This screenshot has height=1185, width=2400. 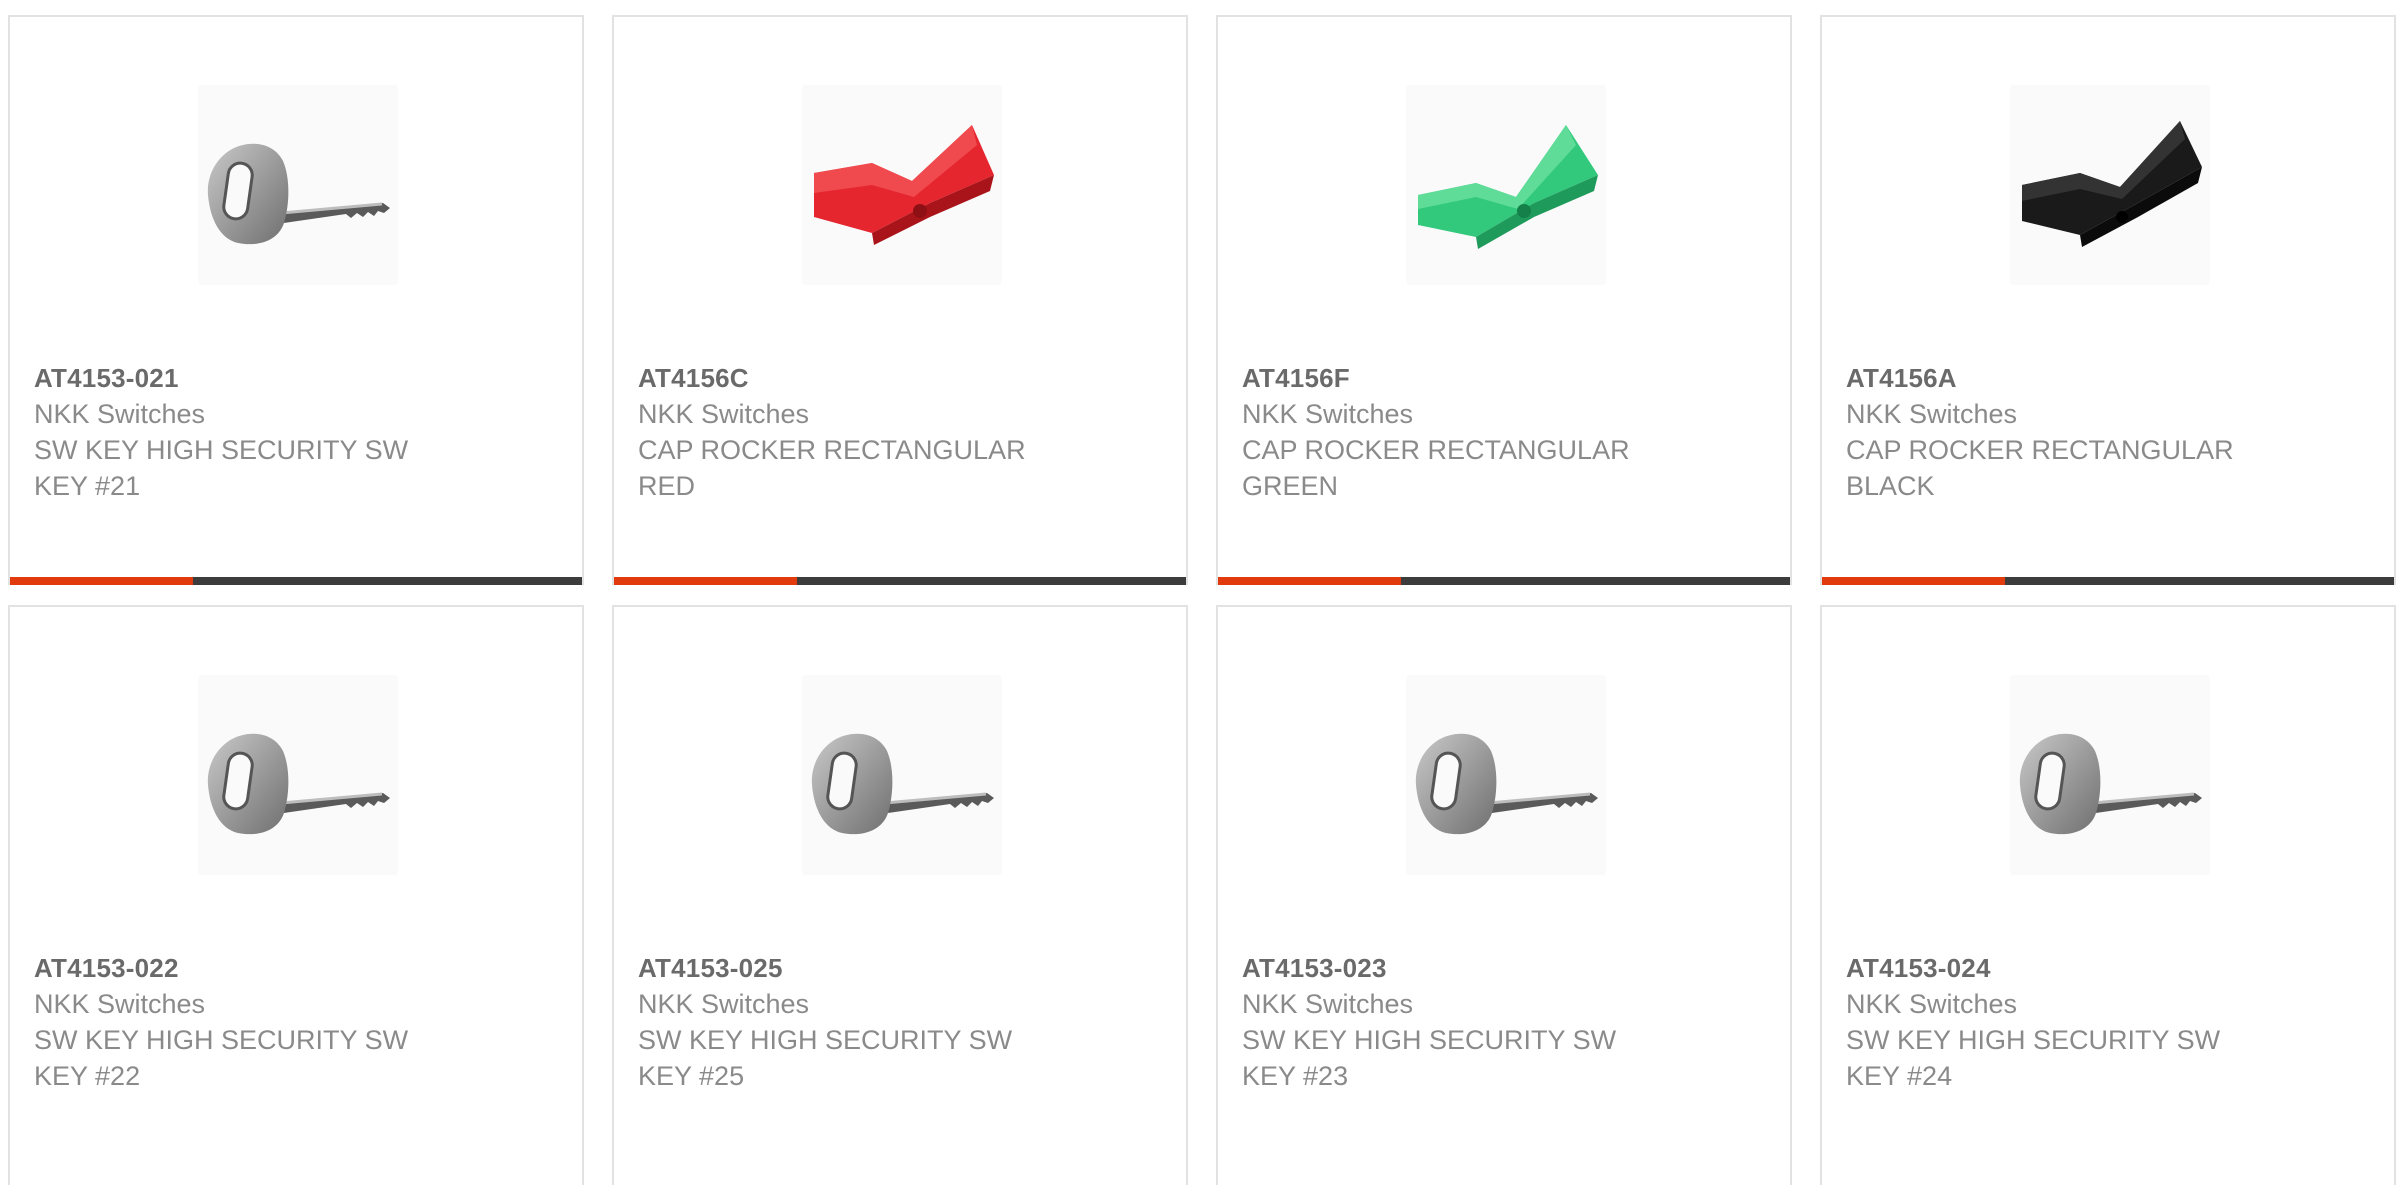 What do you see at coordinates (2040, 468) in the screenshot?
I see `product-description: CAP ROCKER RECTANGULAR BLACK` at bounding box center [2040, 468].